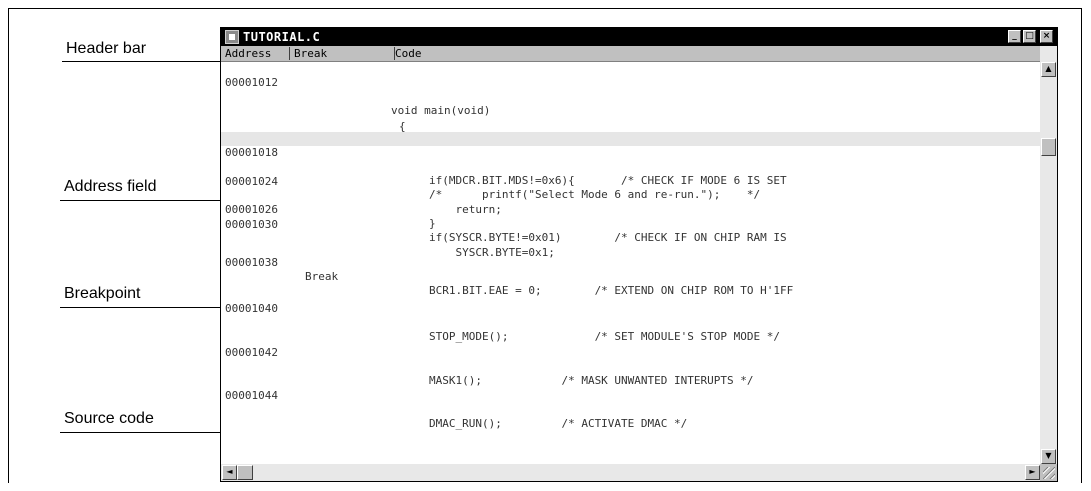  What do you see at coordinates (1029, 36) in the screenshot?
I see `maximize-button: □` at bounding box center [1029, 36].